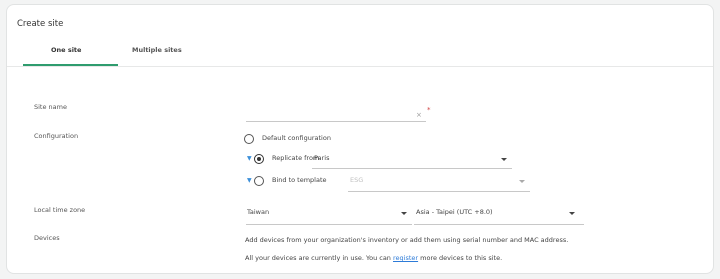  What do you see at coordinates (412, 168) in the screenshot?
I see `replicate-from-select-underline` at bounding box center [412, 168].